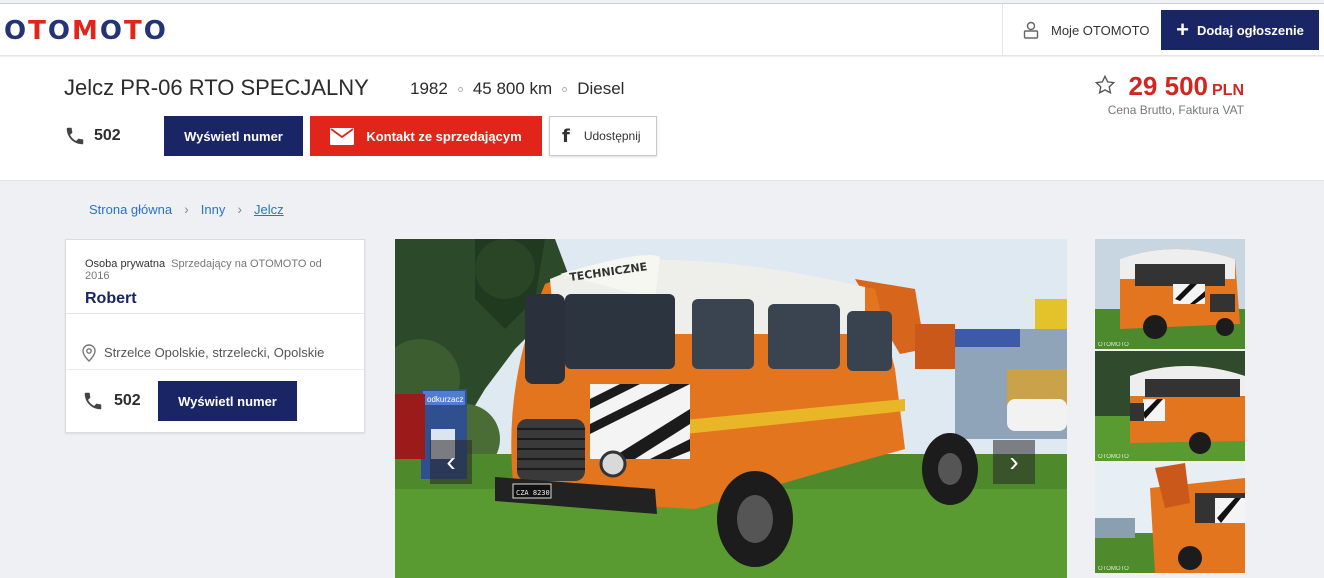 This screenshot has height=578, width=1324. What do you see at coordinates (127, 400) in the screenshot?
I see `seller-phone-number-partial: 502` at bounding box center [127, 400].